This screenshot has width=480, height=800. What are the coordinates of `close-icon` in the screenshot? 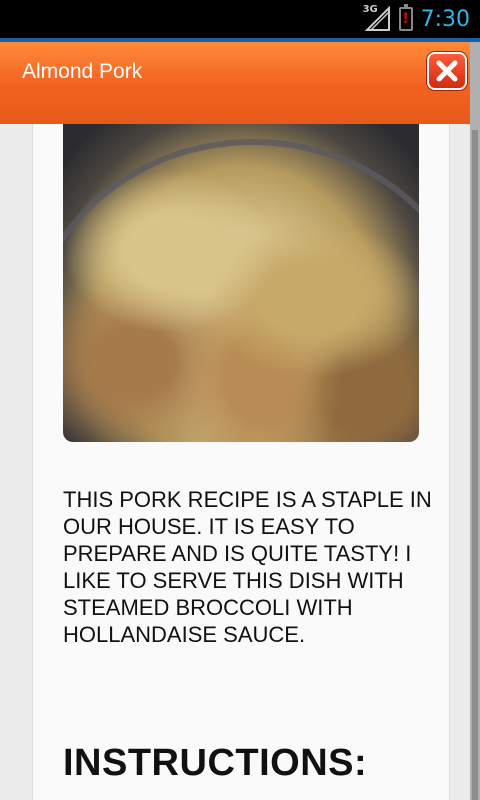 It's located at (447, 71).